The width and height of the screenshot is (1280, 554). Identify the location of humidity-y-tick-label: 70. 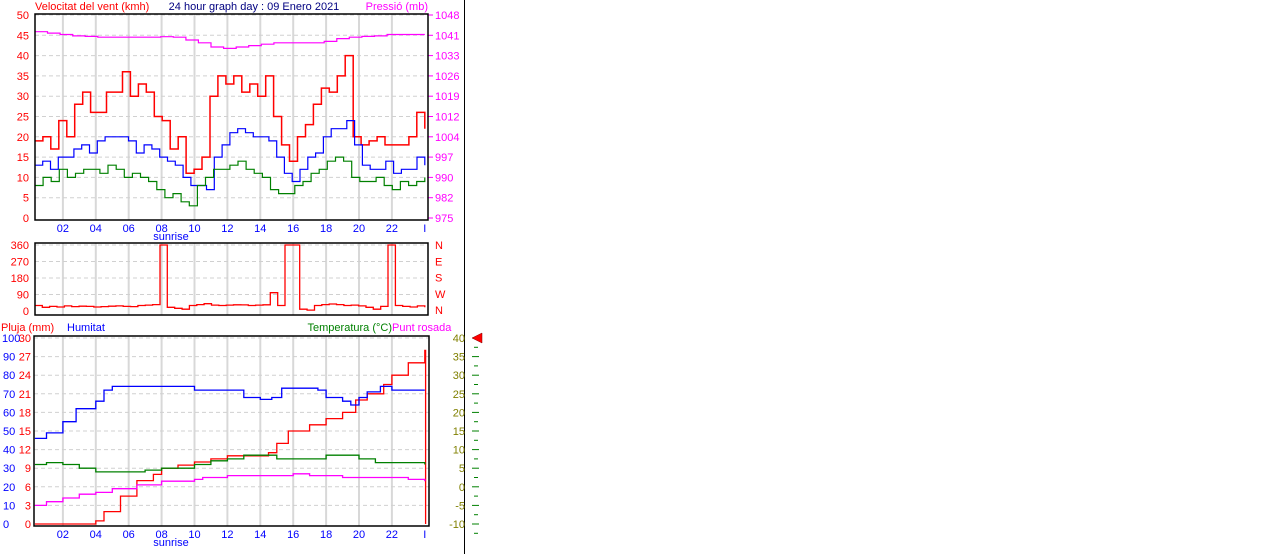
(9, 395).